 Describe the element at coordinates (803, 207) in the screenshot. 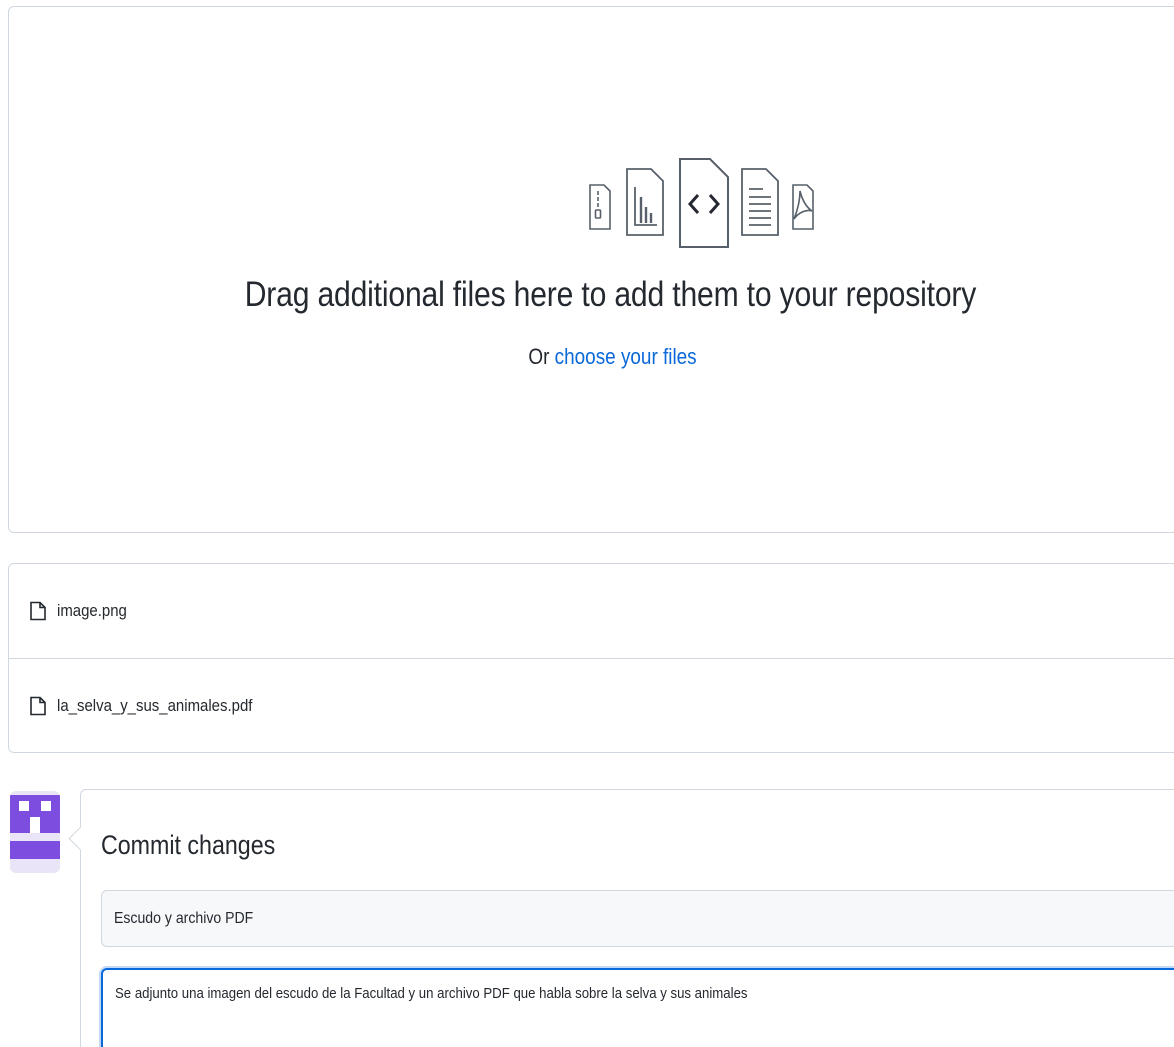

I see `pdf-file-icon` at that location.